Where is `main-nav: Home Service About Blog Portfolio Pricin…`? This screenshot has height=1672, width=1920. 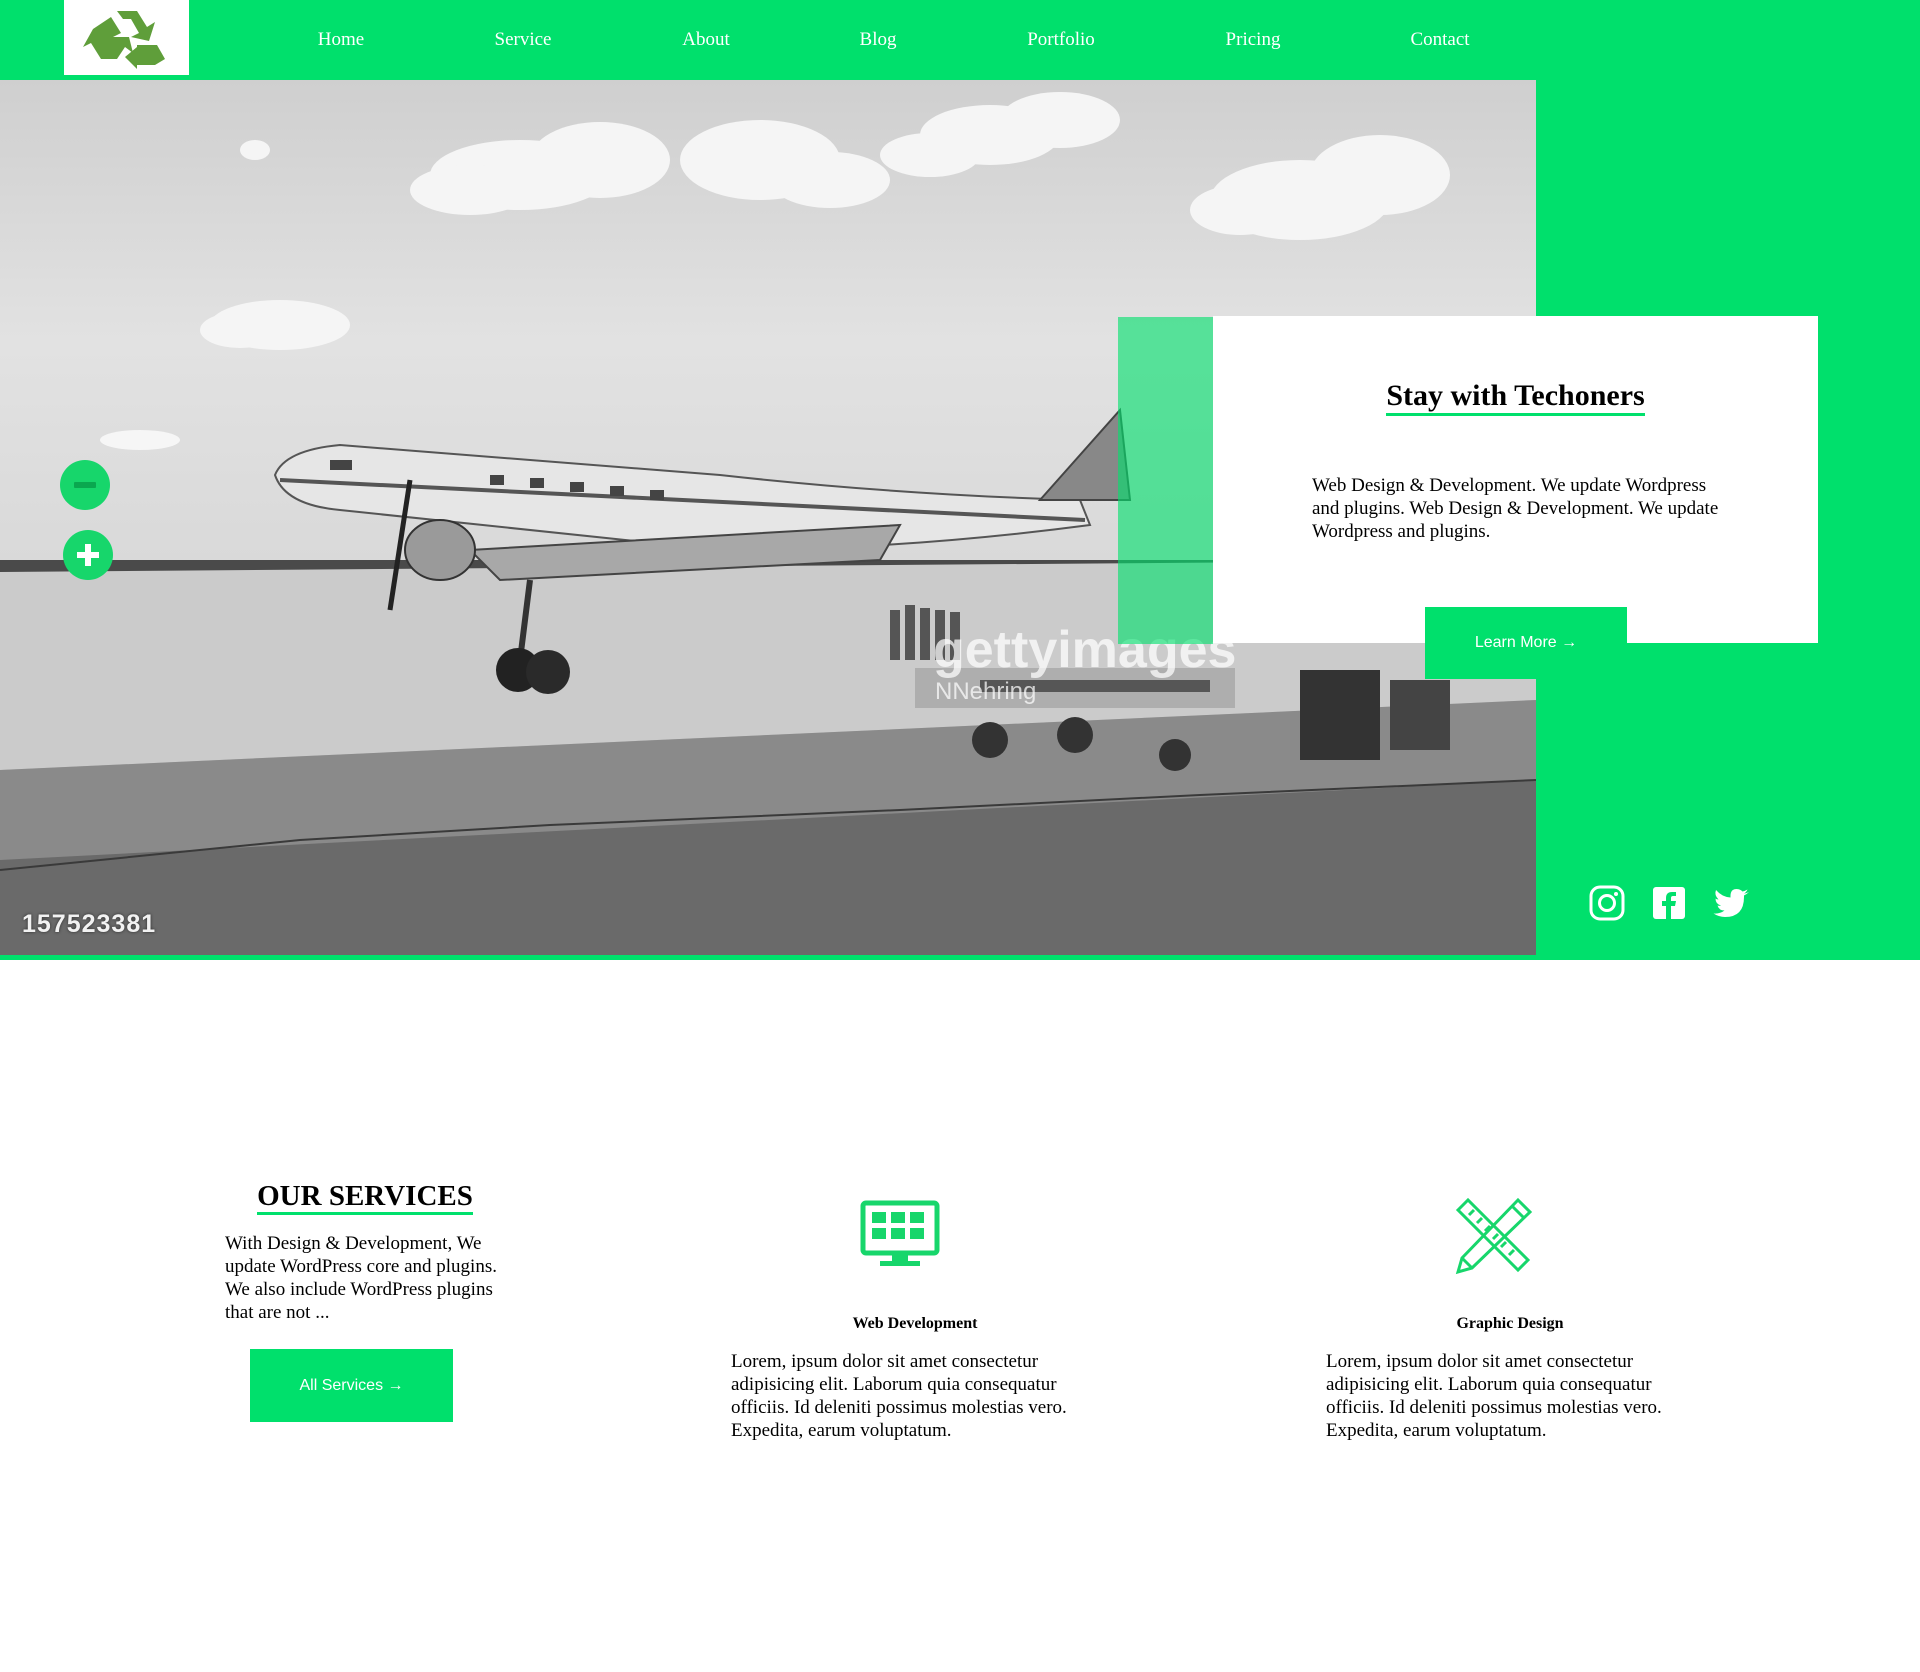
main-nav: Home Service About Blog Portfolio Pricin… is located at coordinates (770, 40).